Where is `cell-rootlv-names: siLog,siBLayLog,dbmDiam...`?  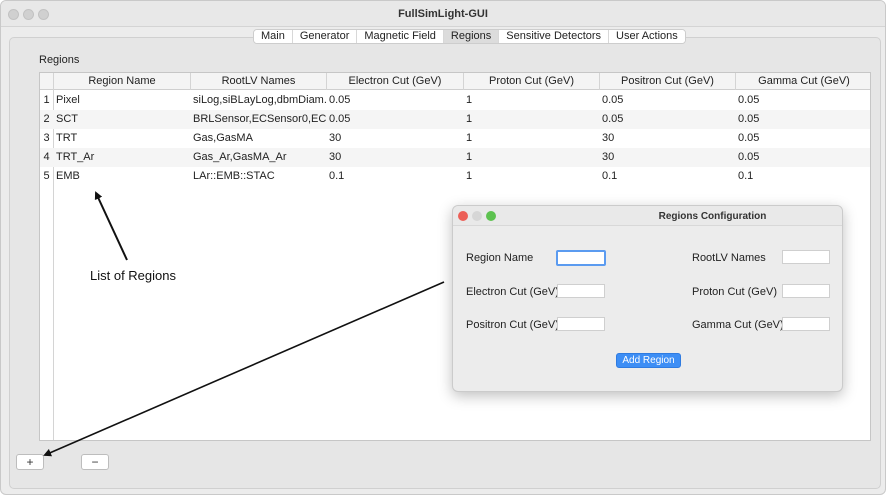
cell-rootlv-names: siLog,siBLayLog,dbmDiam... is located at coordinates (258, 100).